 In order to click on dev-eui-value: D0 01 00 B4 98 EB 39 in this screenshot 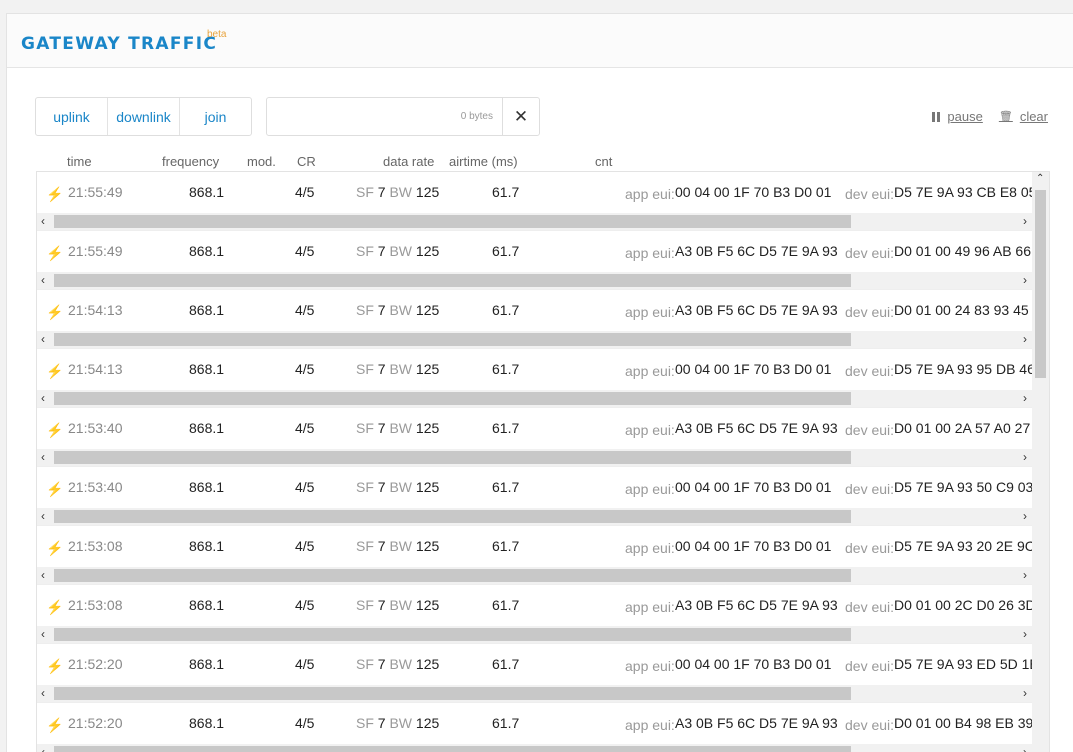, I will do `click(964, 723)`.